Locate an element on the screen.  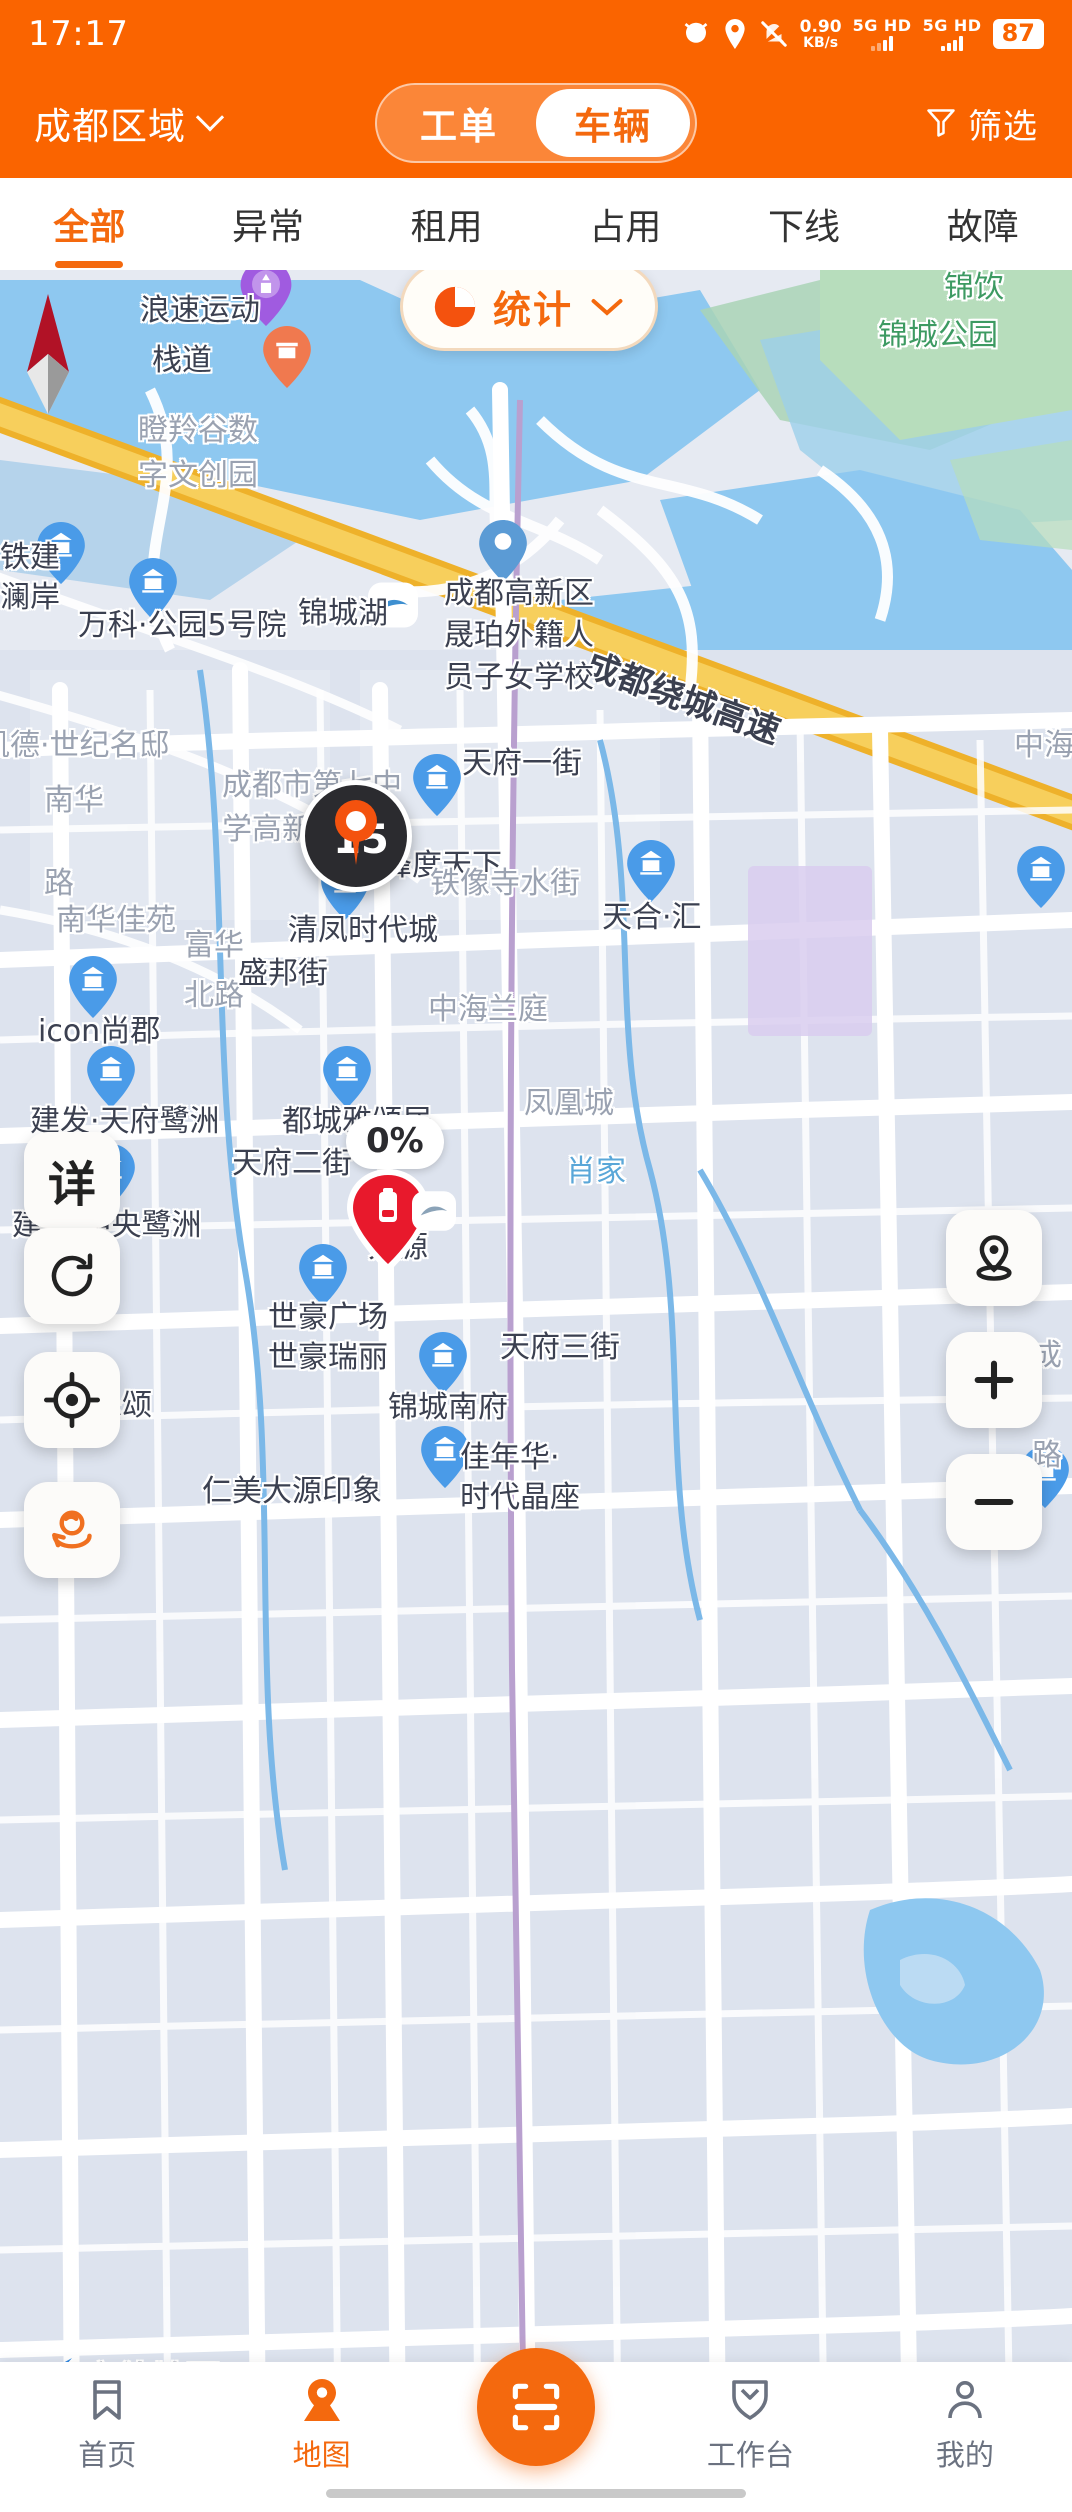
poi-pin-button is located at coordinates (994, 1258).